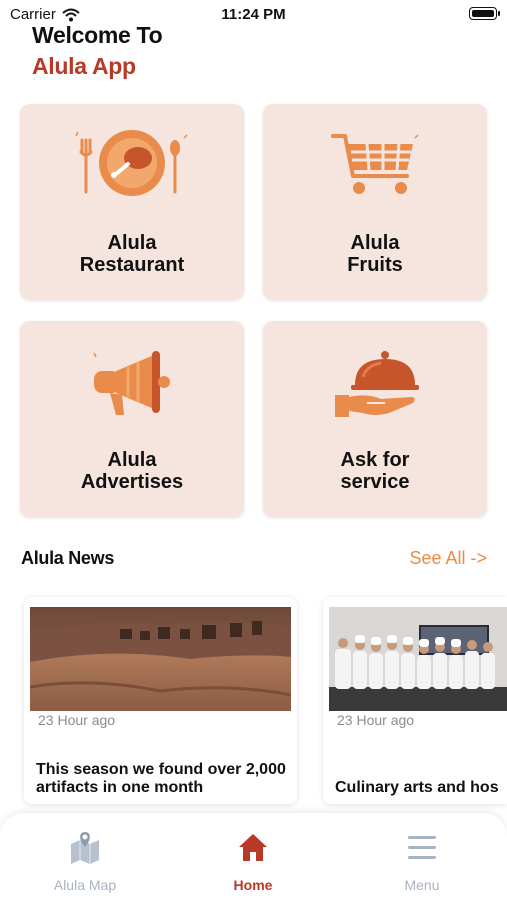 Image resolution: width=507 pixels, height=900 pixels. What do you see at coordinates (422, 885) in the screenshot?
I see `tab-label: Menu` at bounding box center [422, 885].